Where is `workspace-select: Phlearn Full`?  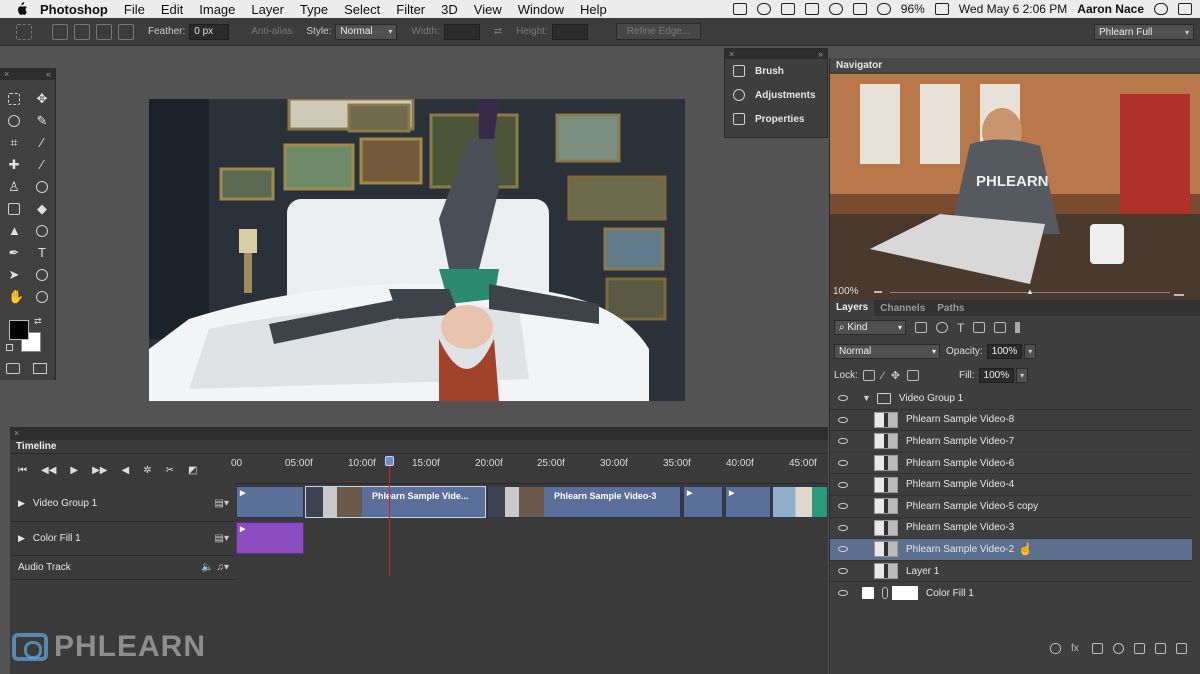 workspace-select: Phlearn Full is located at coordinates (1144, 32).